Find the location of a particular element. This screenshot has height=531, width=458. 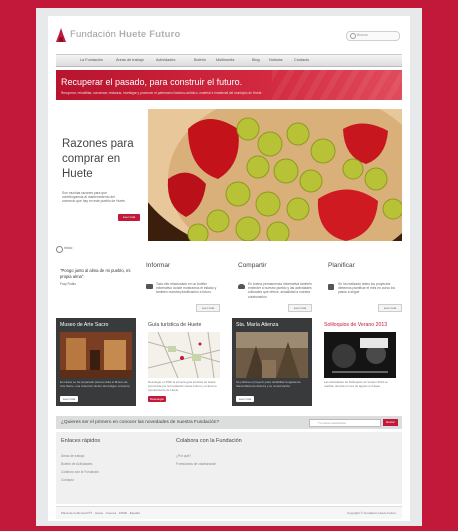

search-placeholder: Buscar is located at coordinates (362, 35).